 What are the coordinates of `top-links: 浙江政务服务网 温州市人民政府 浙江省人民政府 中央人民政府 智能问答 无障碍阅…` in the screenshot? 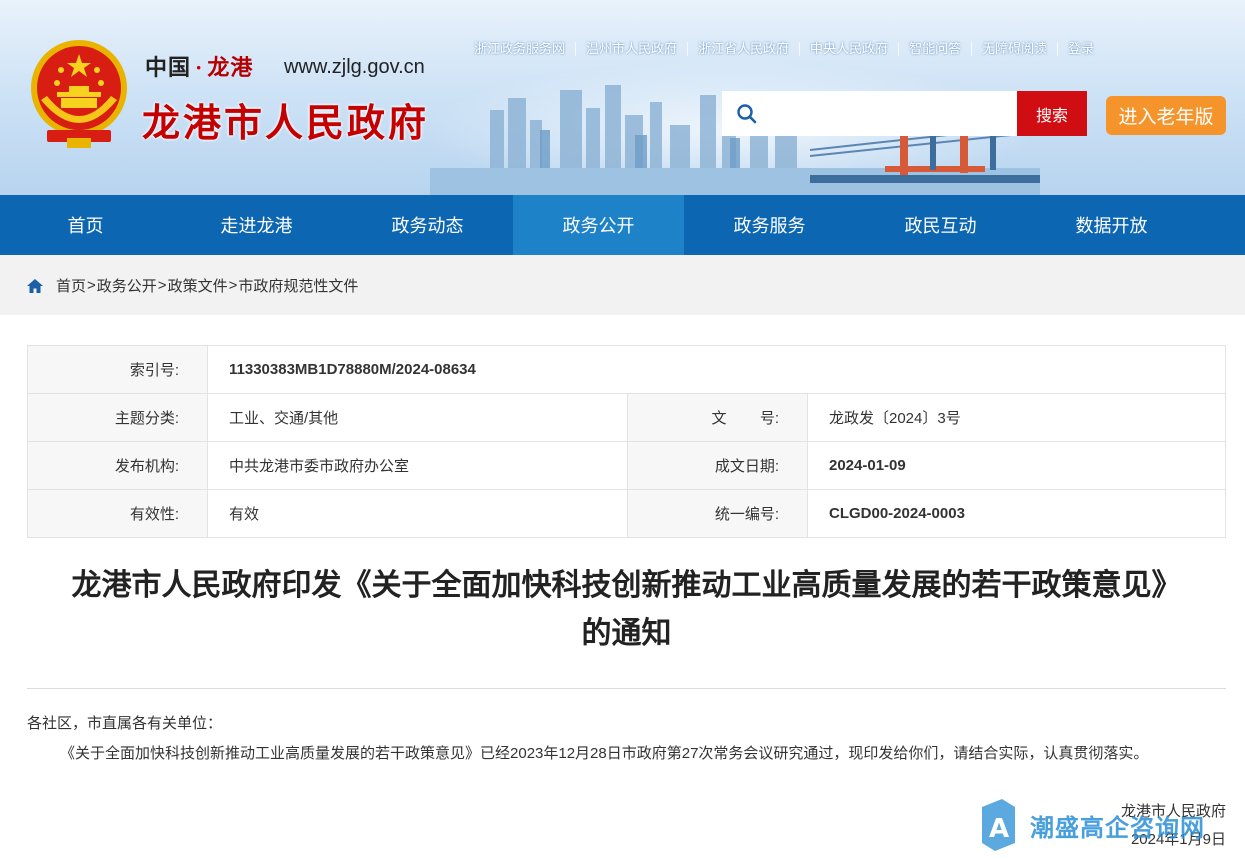 It's located at (789, 49).